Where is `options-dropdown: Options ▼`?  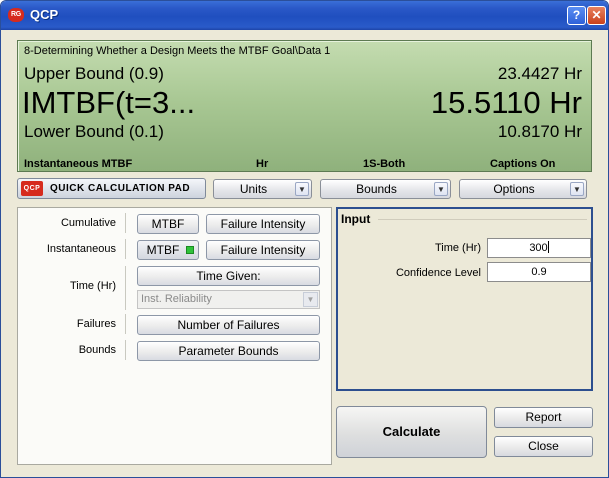
options-dropdown: Options ▼ is located at coordinates (523, 189).